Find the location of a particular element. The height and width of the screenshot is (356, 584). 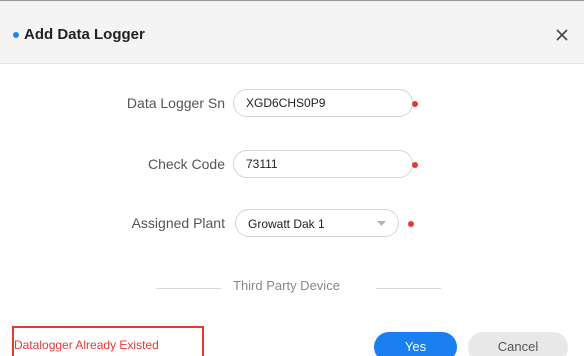

yes-button: Yes is located at coordinates (415, 344).